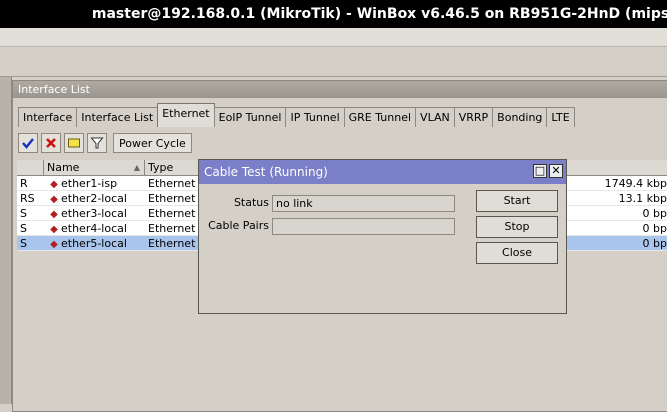 The height and width of the screenshot is (412, 667). I want to click on filter-button, so click(97, 143).